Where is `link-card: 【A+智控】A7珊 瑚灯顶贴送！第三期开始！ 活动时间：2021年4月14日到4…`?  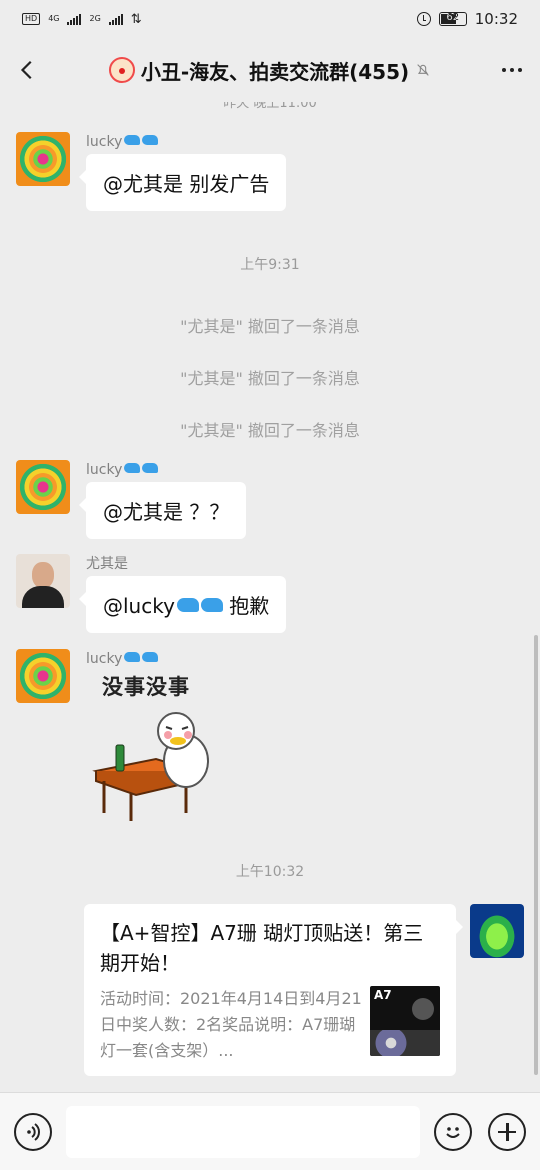
link-card: 【A+智控】A7珊 瑚灯顶贴送！第三期开始！ 活动时间：2021年4月14日到4… is located at coordinates (273, 990).